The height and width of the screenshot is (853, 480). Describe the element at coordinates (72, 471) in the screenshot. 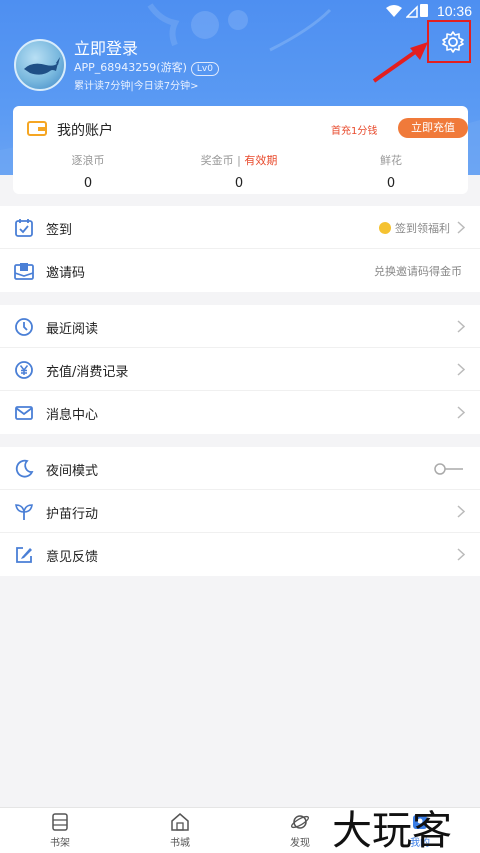

I see `menu-label: 夜间模式` at that location.